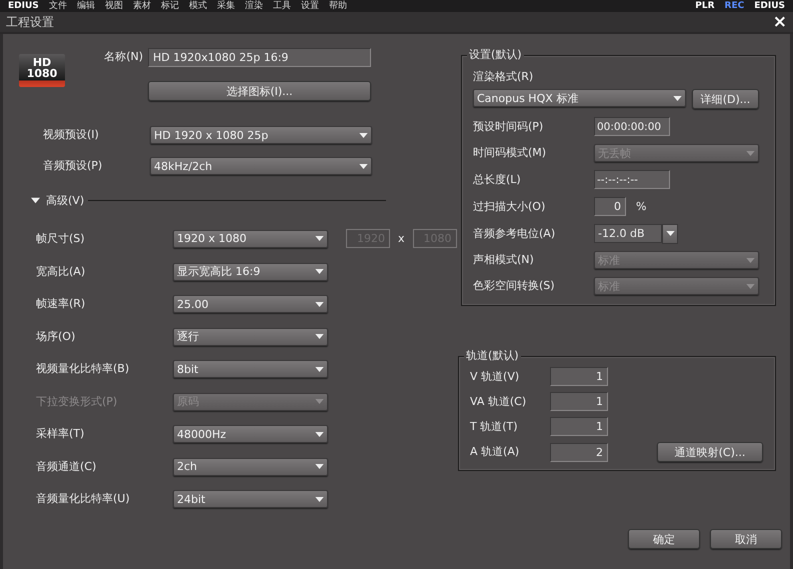 Image resolution: width=793 pixels, height=569 pixels. Describe the element at coordinates (508, 126) in the screenshot. I see `field-label: 预设时间码(P)` at that location.